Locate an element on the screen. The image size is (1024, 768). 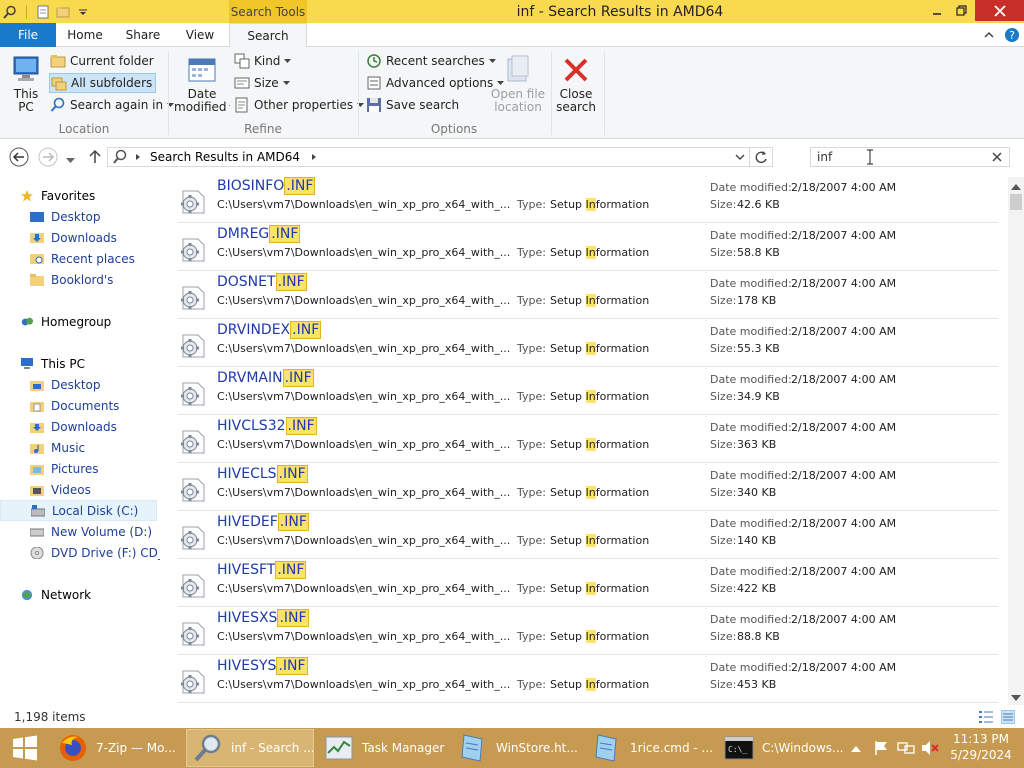
file-name: HIVEDEF .INF is located at coordinates (263, 522).